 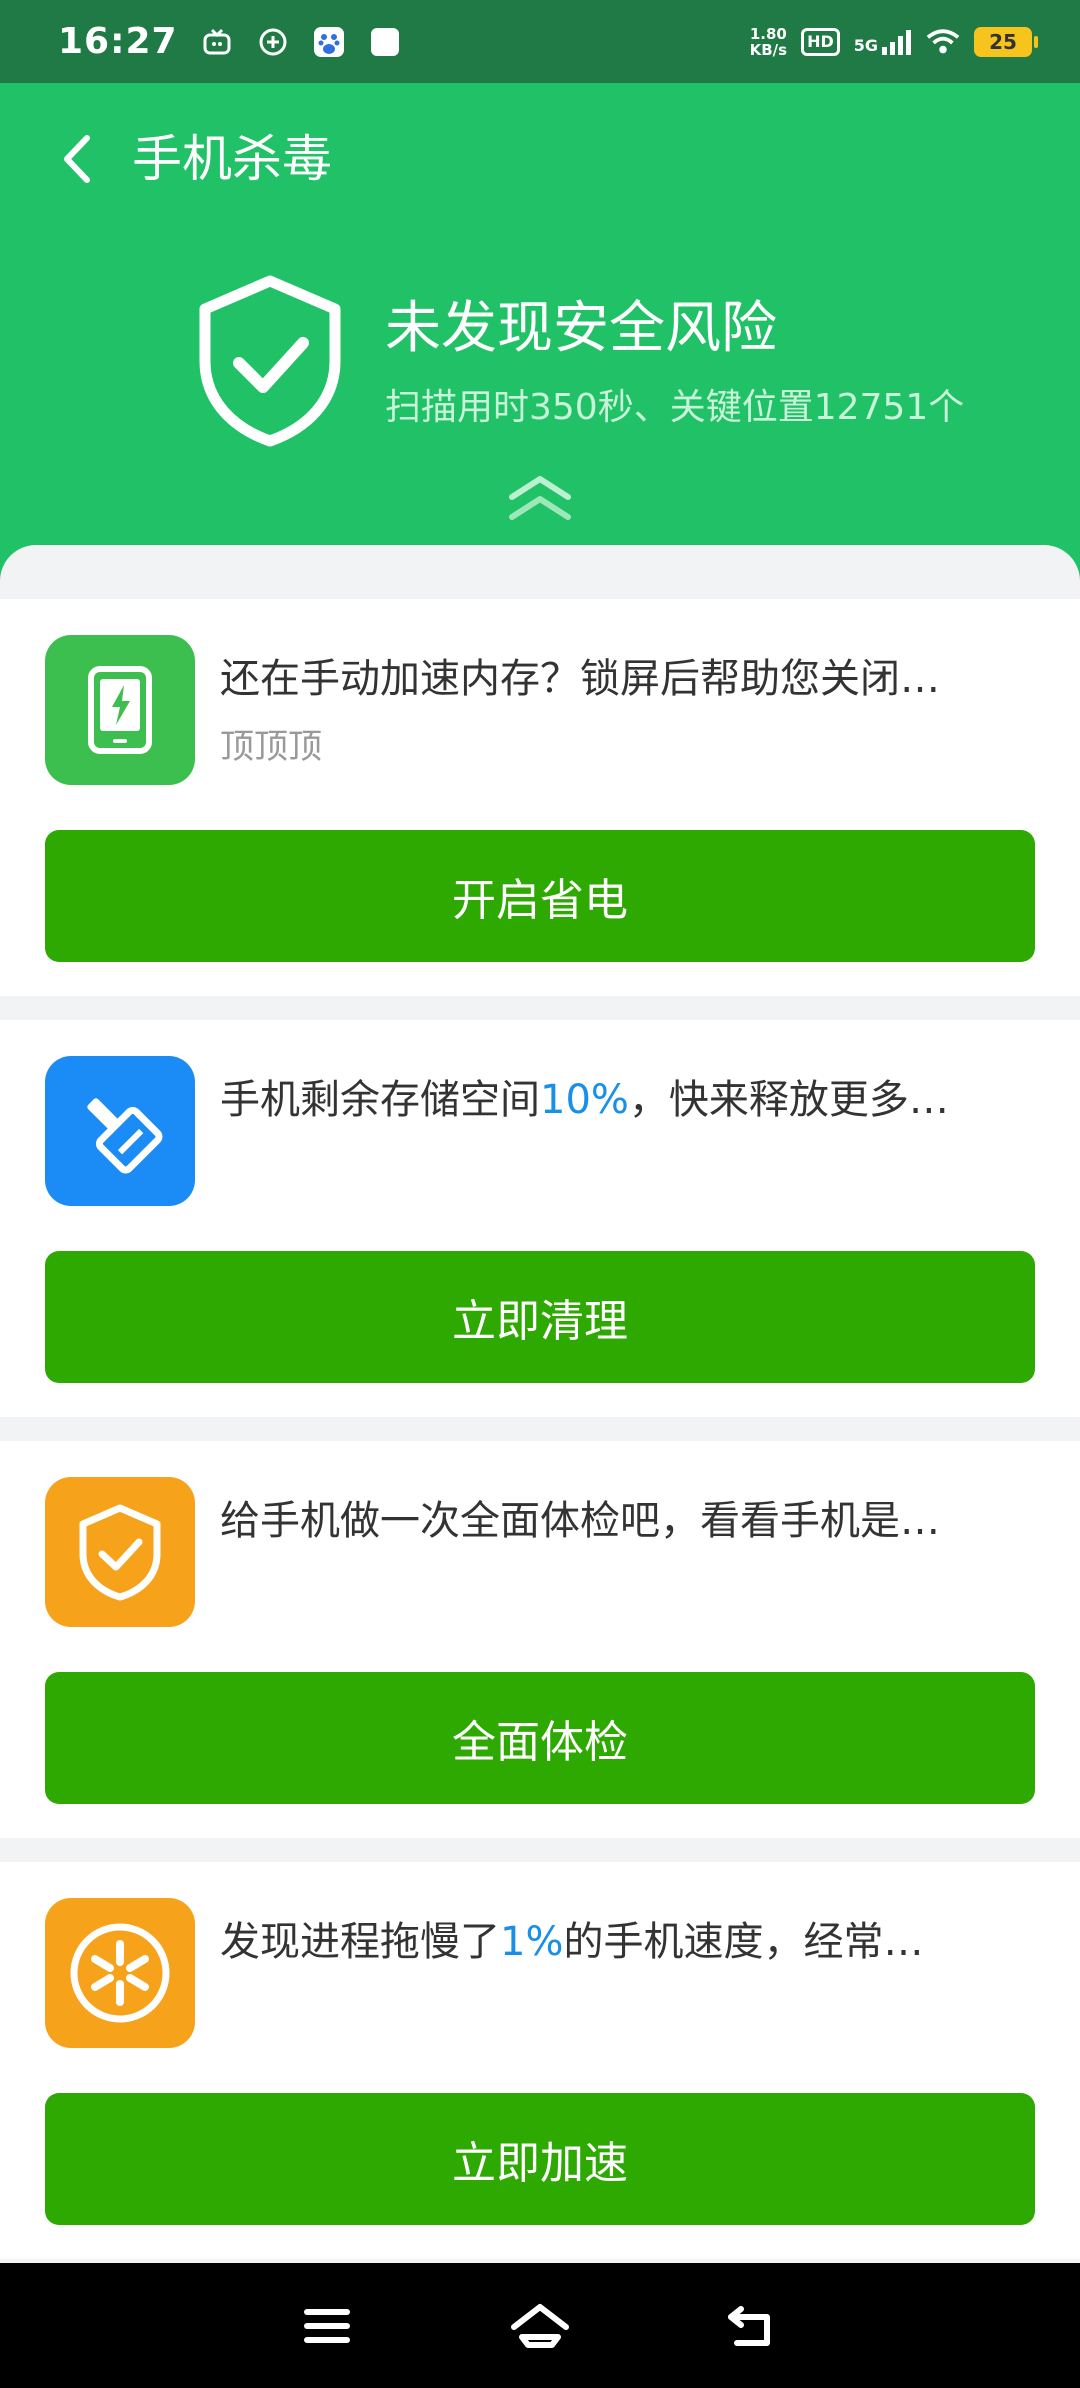 I want to click on menu-icon, so click(x=326, y=2325).